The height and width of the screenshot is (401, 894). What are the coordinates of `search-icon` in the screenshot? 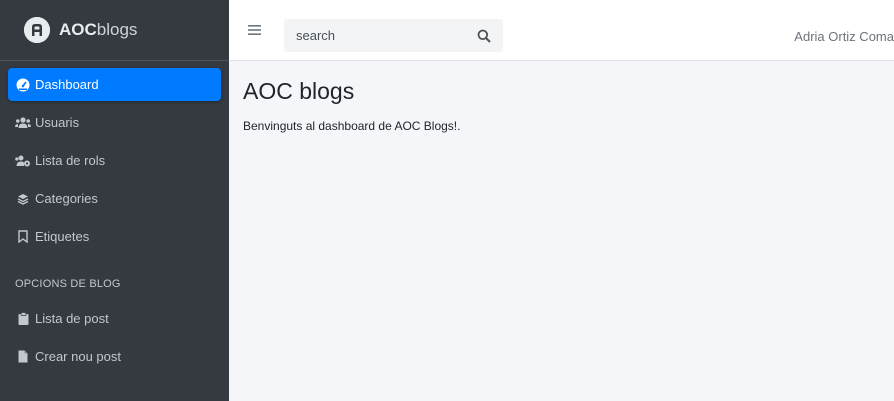 It's located at (484, 36).